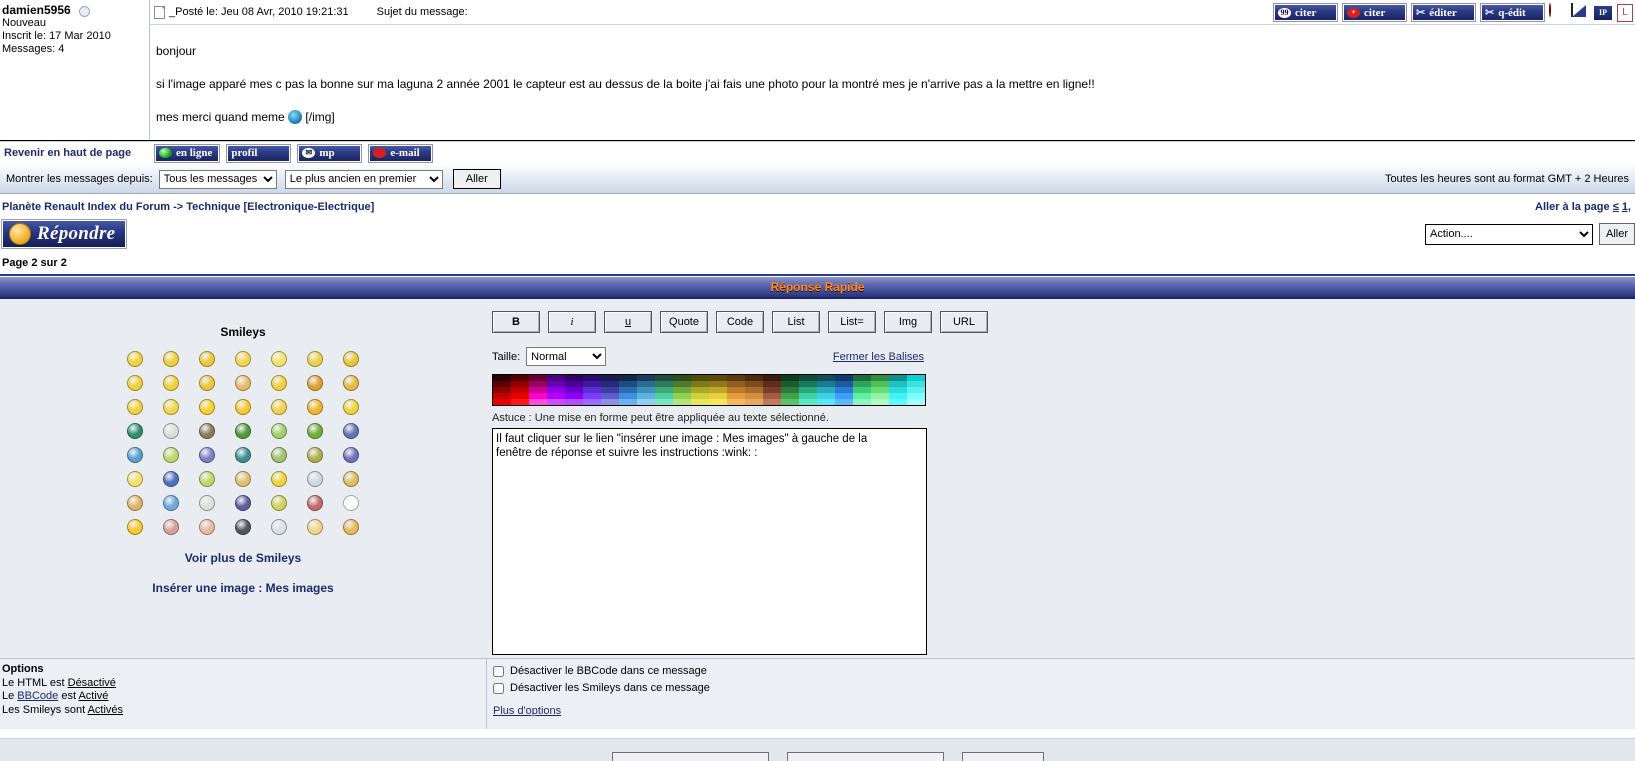 Image resolution: width=1635 pixels, height=761 pixels. What do you see at coordinates (566, 356) in the screenshot?
I see `font-size-select: Normal` at bounding box center [566, 356].